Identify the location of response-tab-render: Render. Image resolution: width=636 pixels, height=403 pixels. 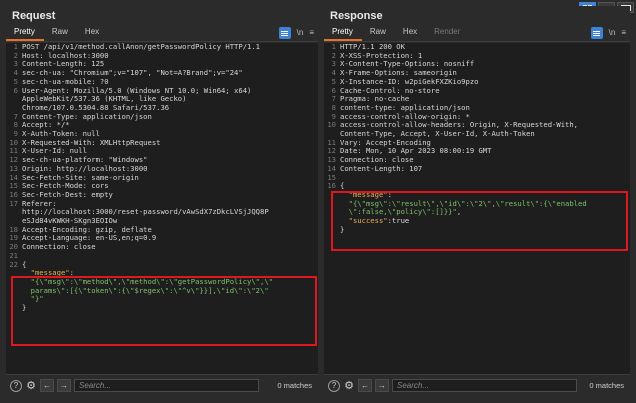
(447, 33).